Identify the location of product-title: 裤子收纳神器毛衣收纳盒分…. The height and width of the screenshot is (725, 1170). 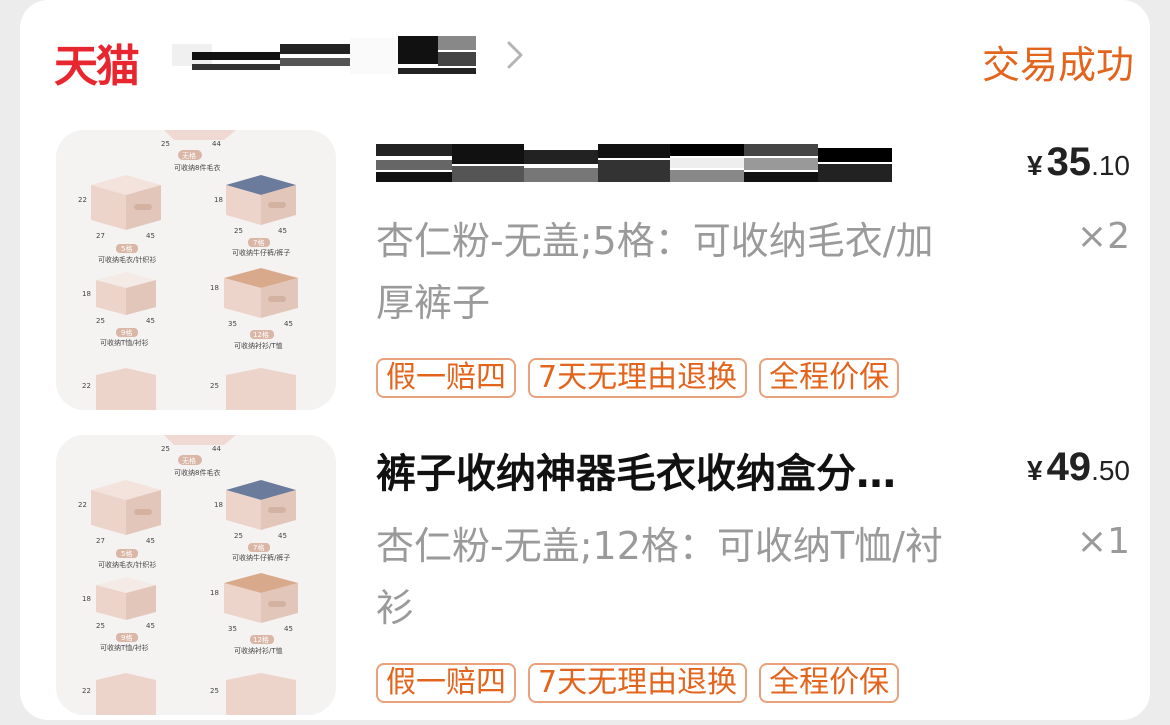
(671, 470).